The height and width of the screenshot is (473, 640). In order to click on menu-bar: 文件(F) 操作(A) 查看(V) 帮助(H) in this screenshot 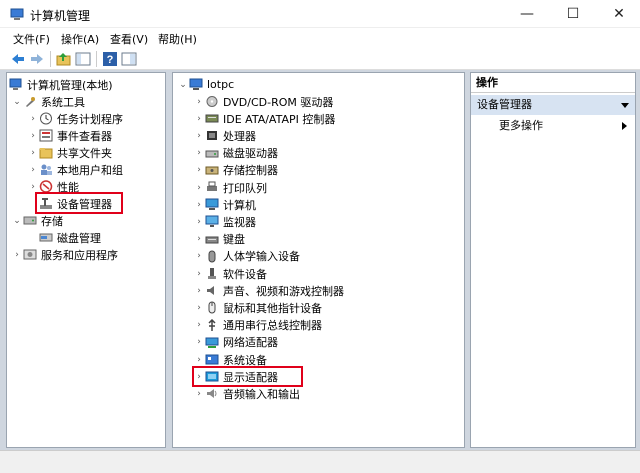, I will do `click(320, 38)`.